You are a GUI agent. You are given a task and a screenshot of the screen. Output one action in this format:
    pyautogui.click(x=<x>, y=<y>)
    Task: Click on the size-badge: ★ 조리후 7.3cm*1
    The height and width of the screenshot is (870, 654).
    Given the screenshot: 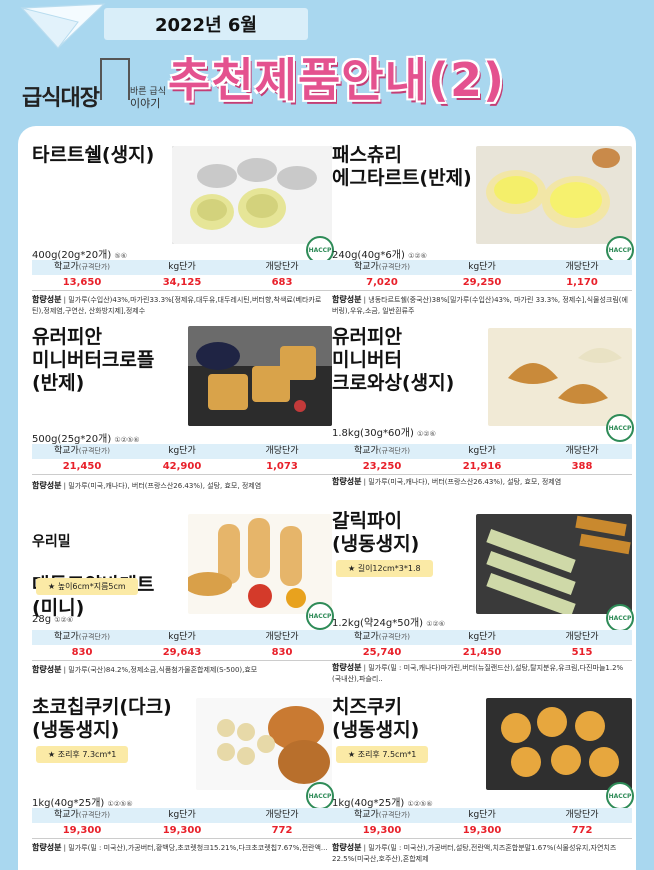 What is the action you would take?
    pyautogui.click(x=82, y=754)
    